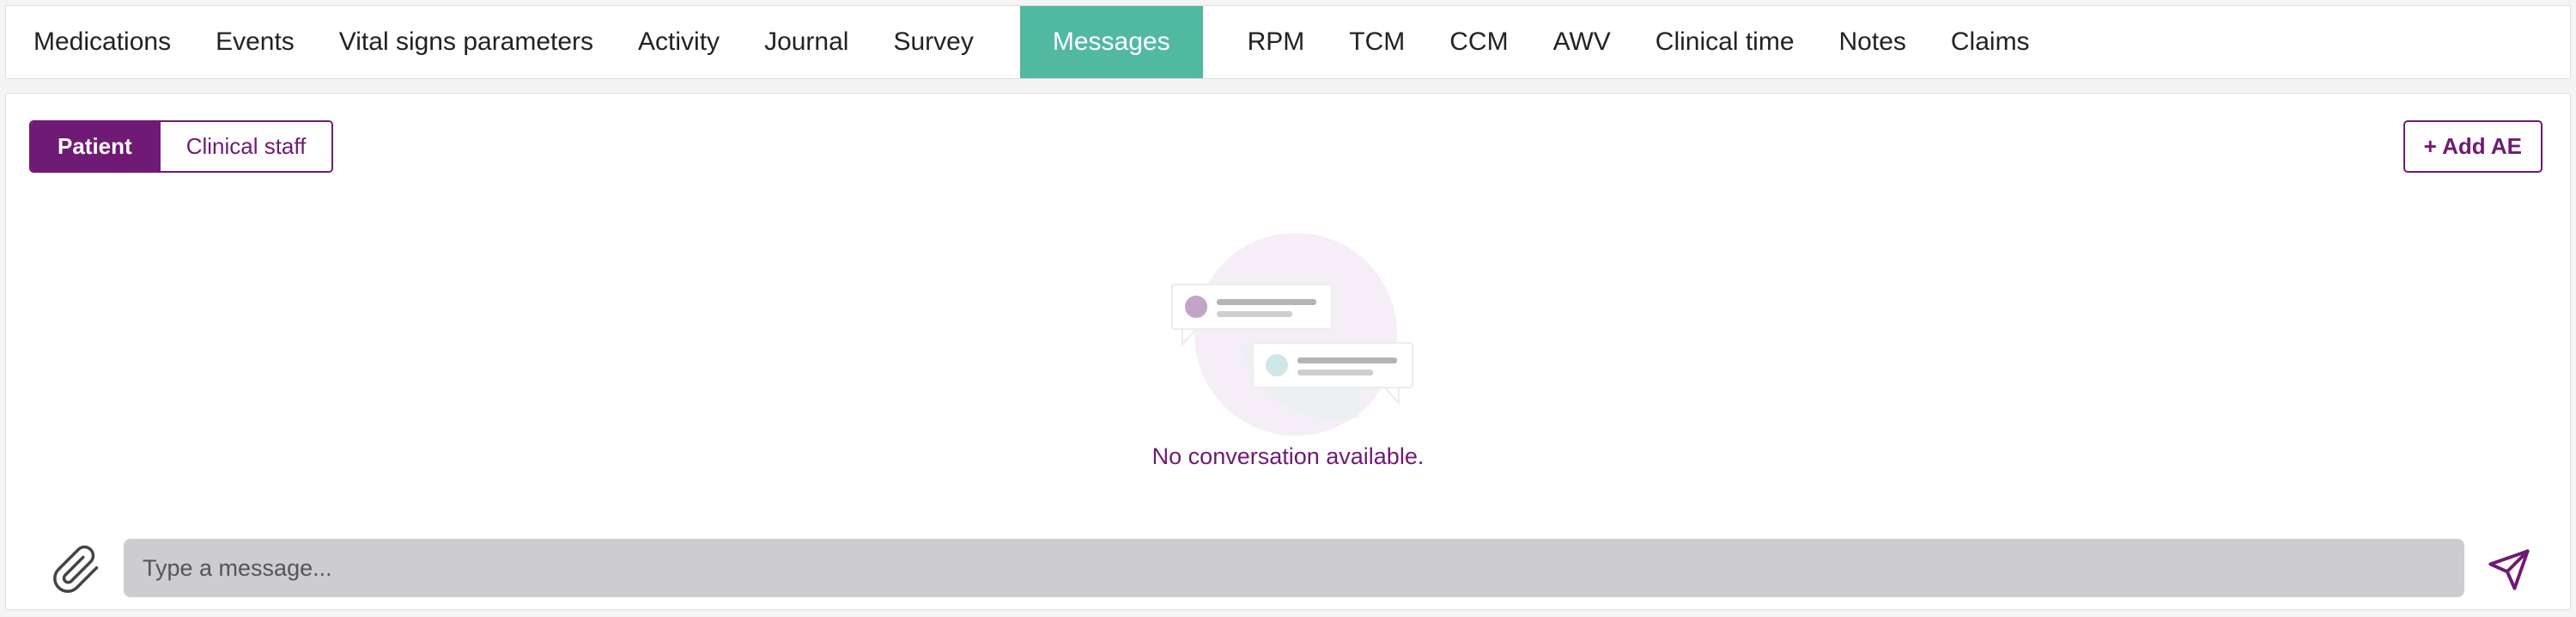  I want to click on empty-state-text: No conversation available., so click(1288, 456).